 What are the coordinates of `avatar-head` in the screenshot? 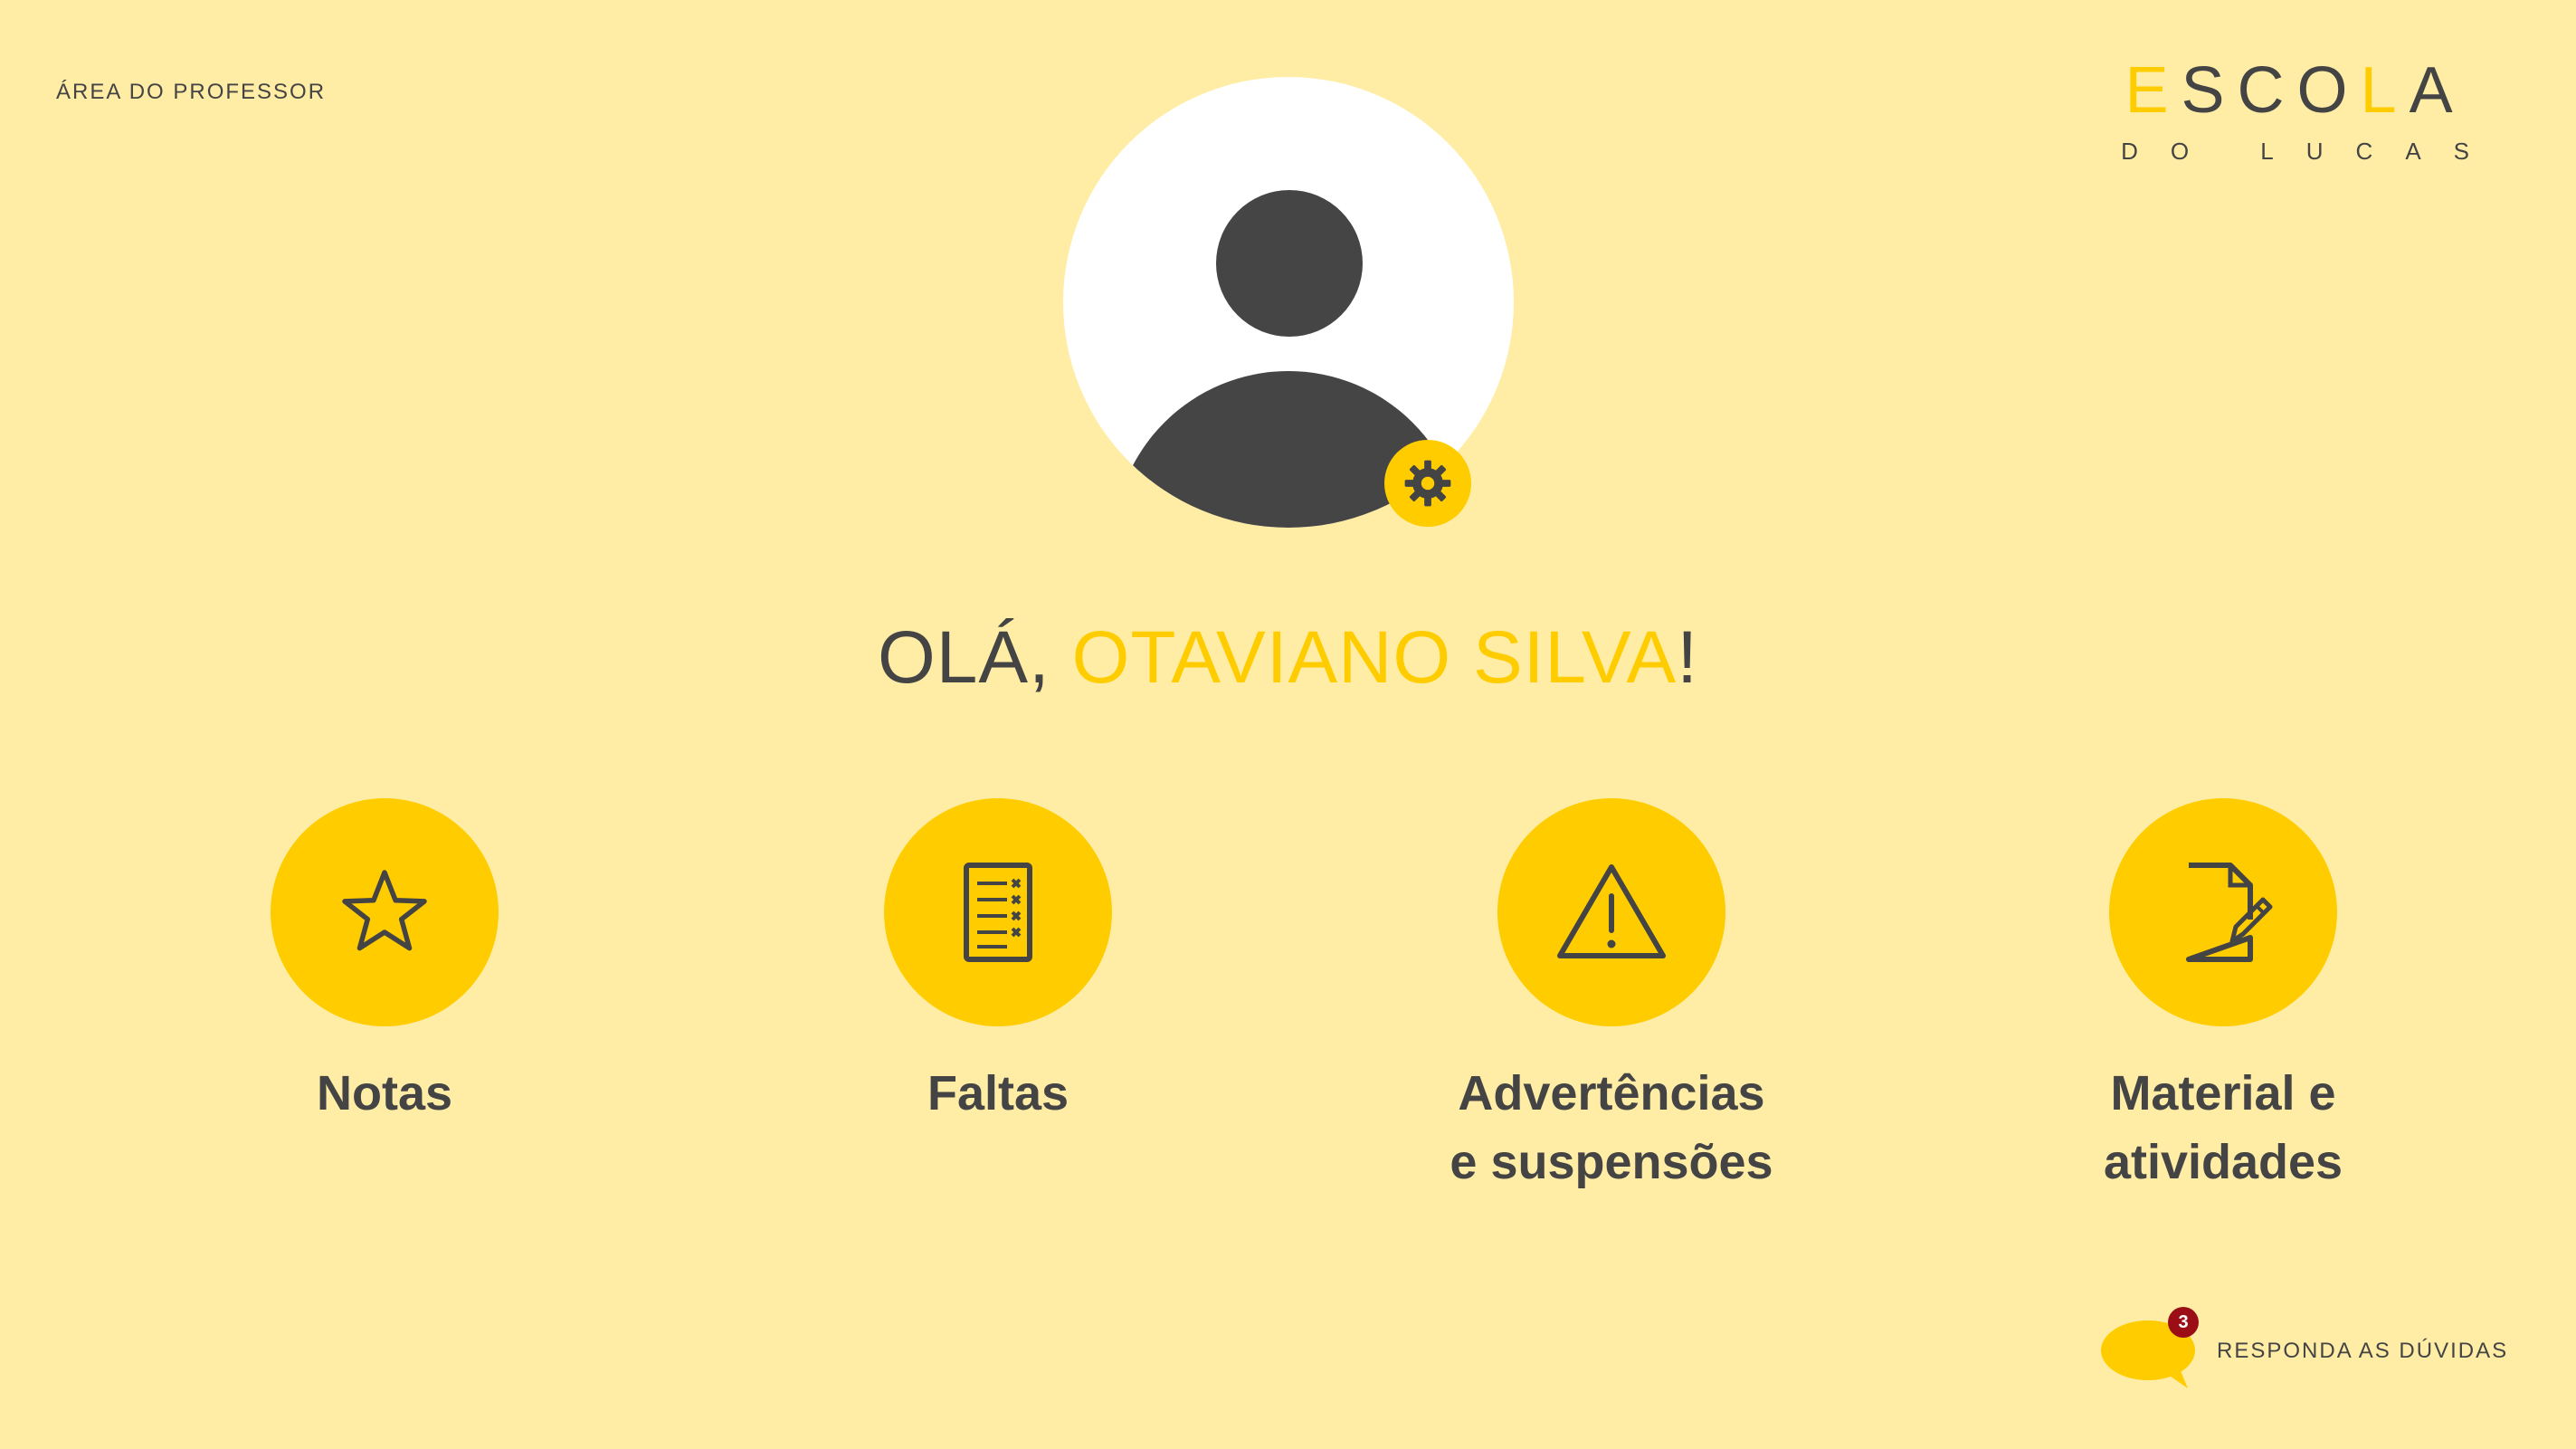 It's located at (1290, 263).